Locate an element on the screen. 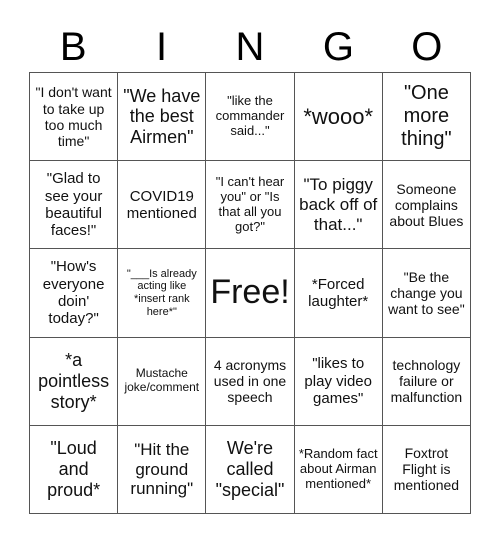  cell-text: *a pointless story* is located at coordinates (74, 381).